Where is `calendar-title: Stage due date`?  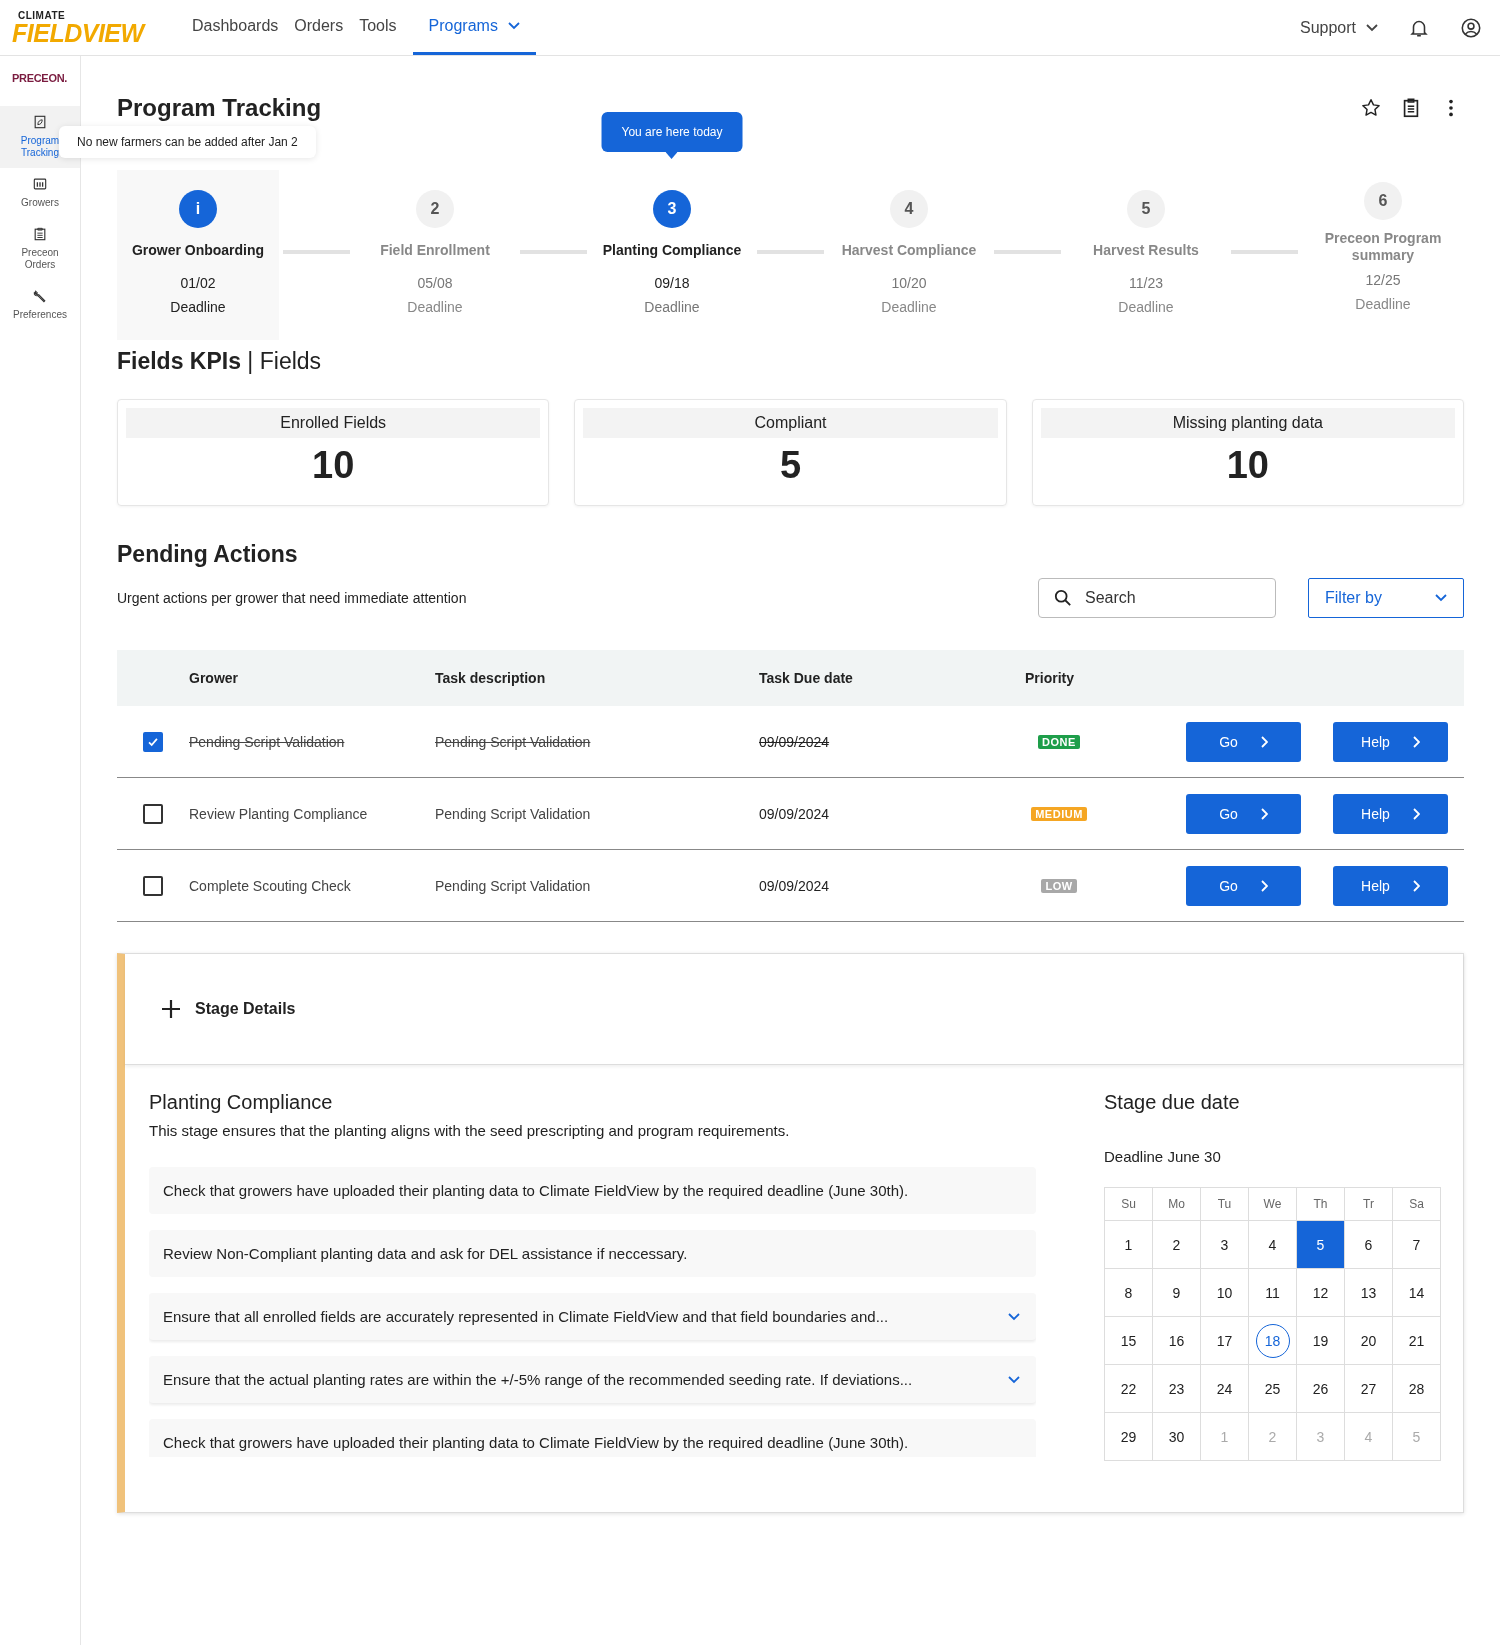
calendar-title: Stage due date is located at coordinates (1172, 1102).